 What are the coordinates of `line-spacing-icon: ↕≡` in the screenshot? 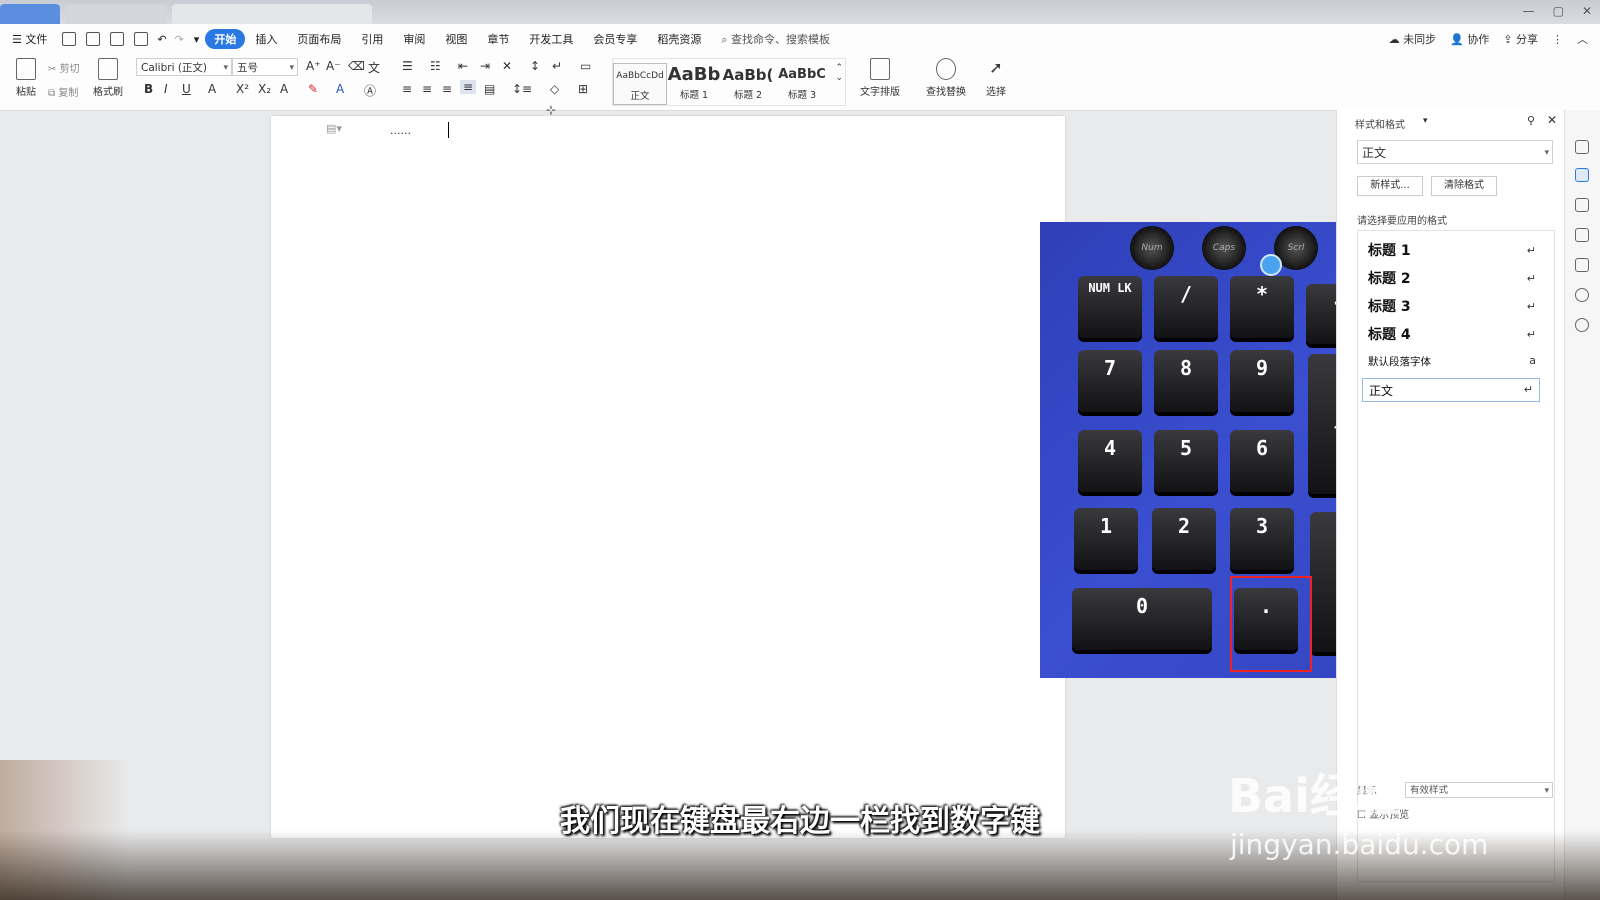 It's located at (522, 89).